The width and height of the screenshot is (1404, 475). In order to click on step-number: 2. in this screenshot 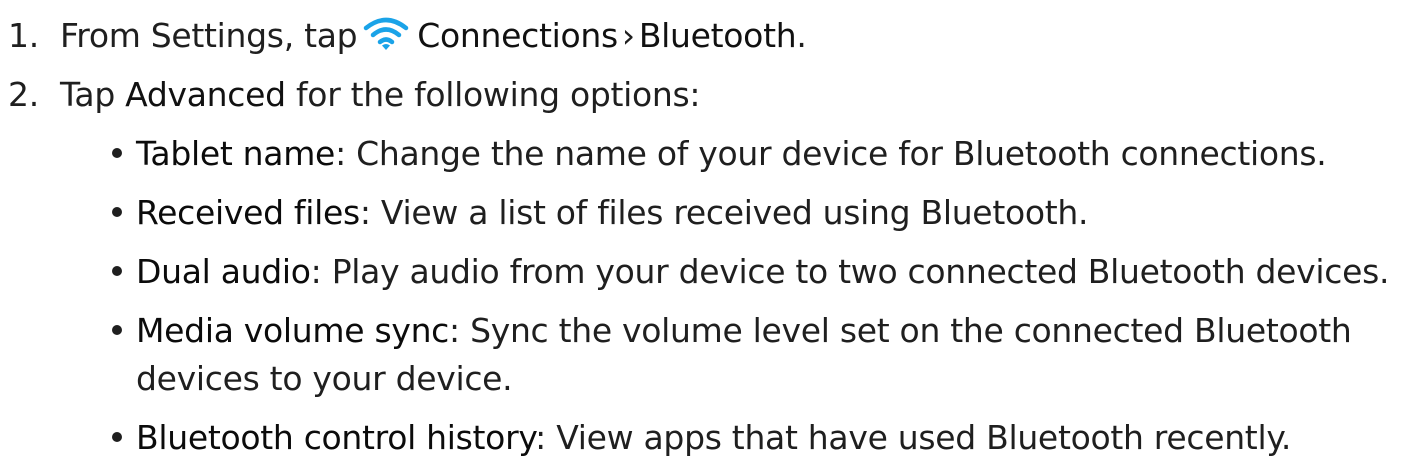, I will do `click(23, 94)`.